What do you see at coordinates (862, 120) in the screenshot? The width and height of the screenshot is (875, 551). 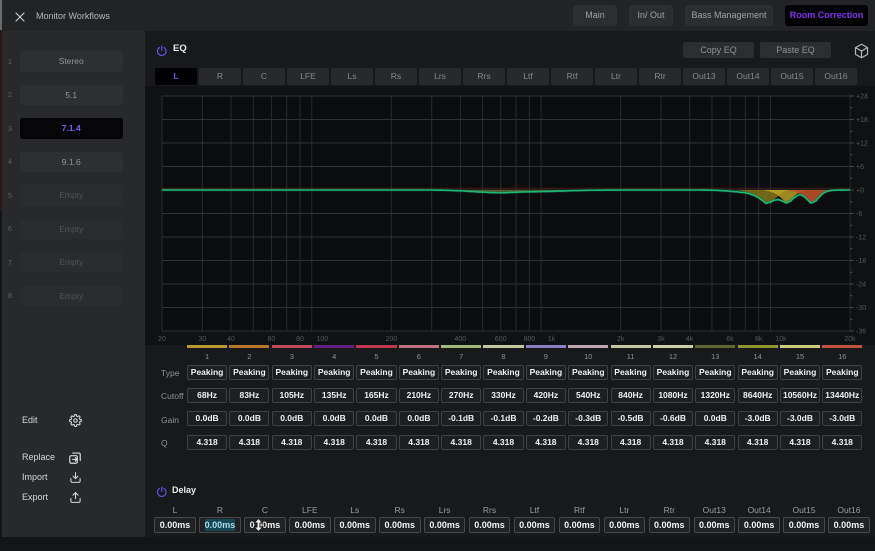 I see `svg-text: +18` at bounding box center [862, 120].